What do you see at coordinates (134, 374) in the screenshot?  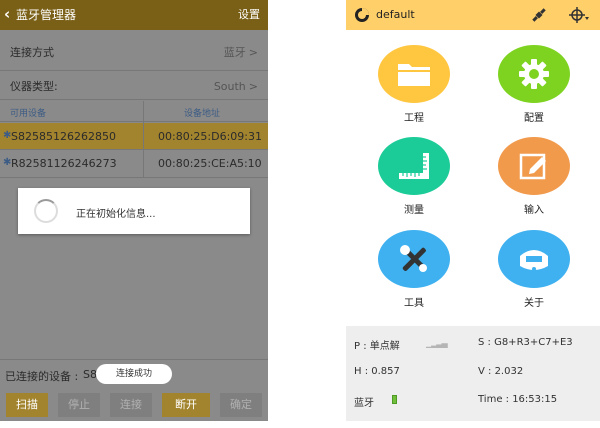 I see `toast-message: 连接成功` at bounding box center [134, 374].